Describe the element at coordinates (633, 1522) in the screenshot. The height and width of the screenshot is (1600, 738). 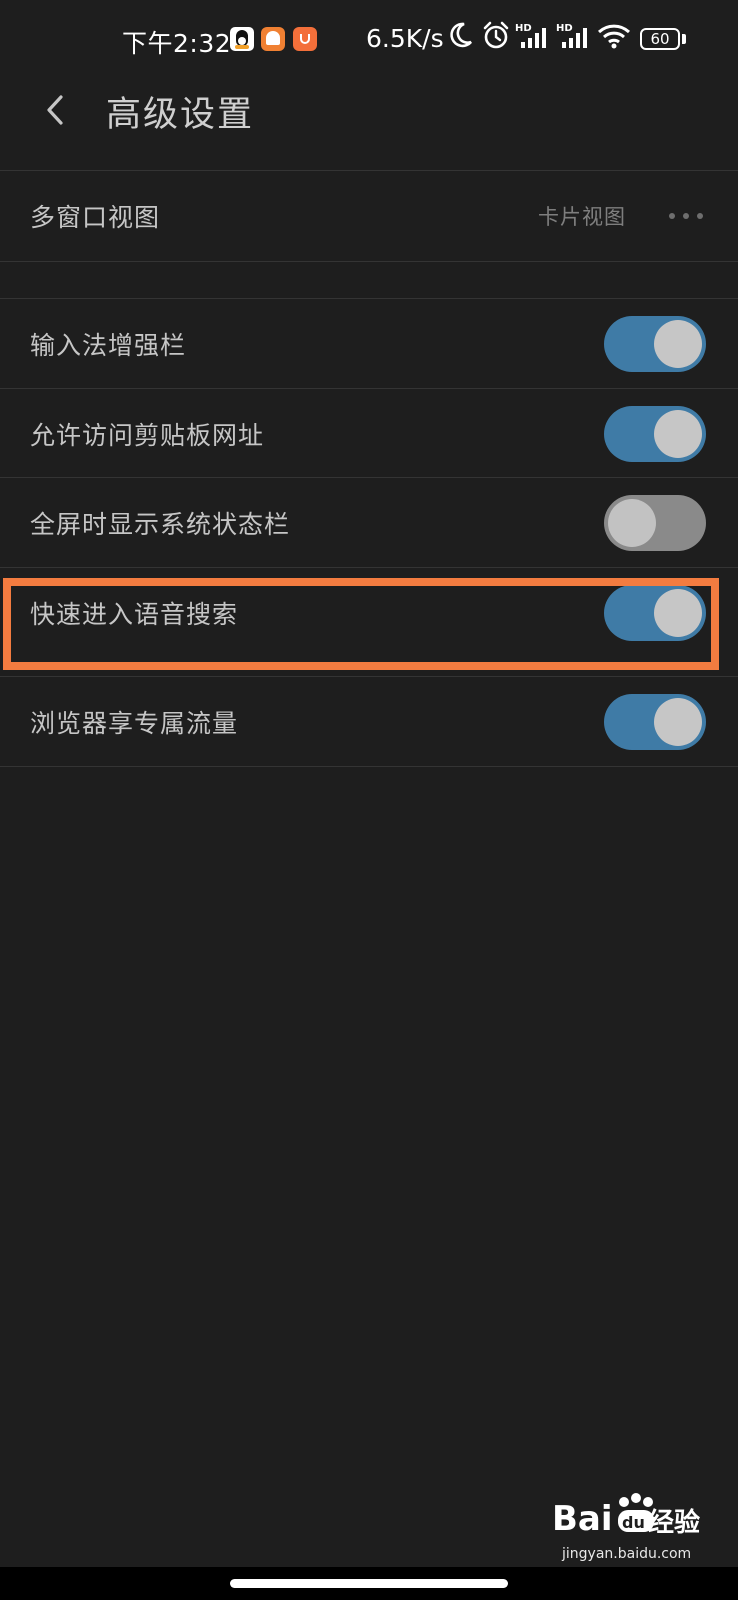
I see `svg-text: du` at that location.